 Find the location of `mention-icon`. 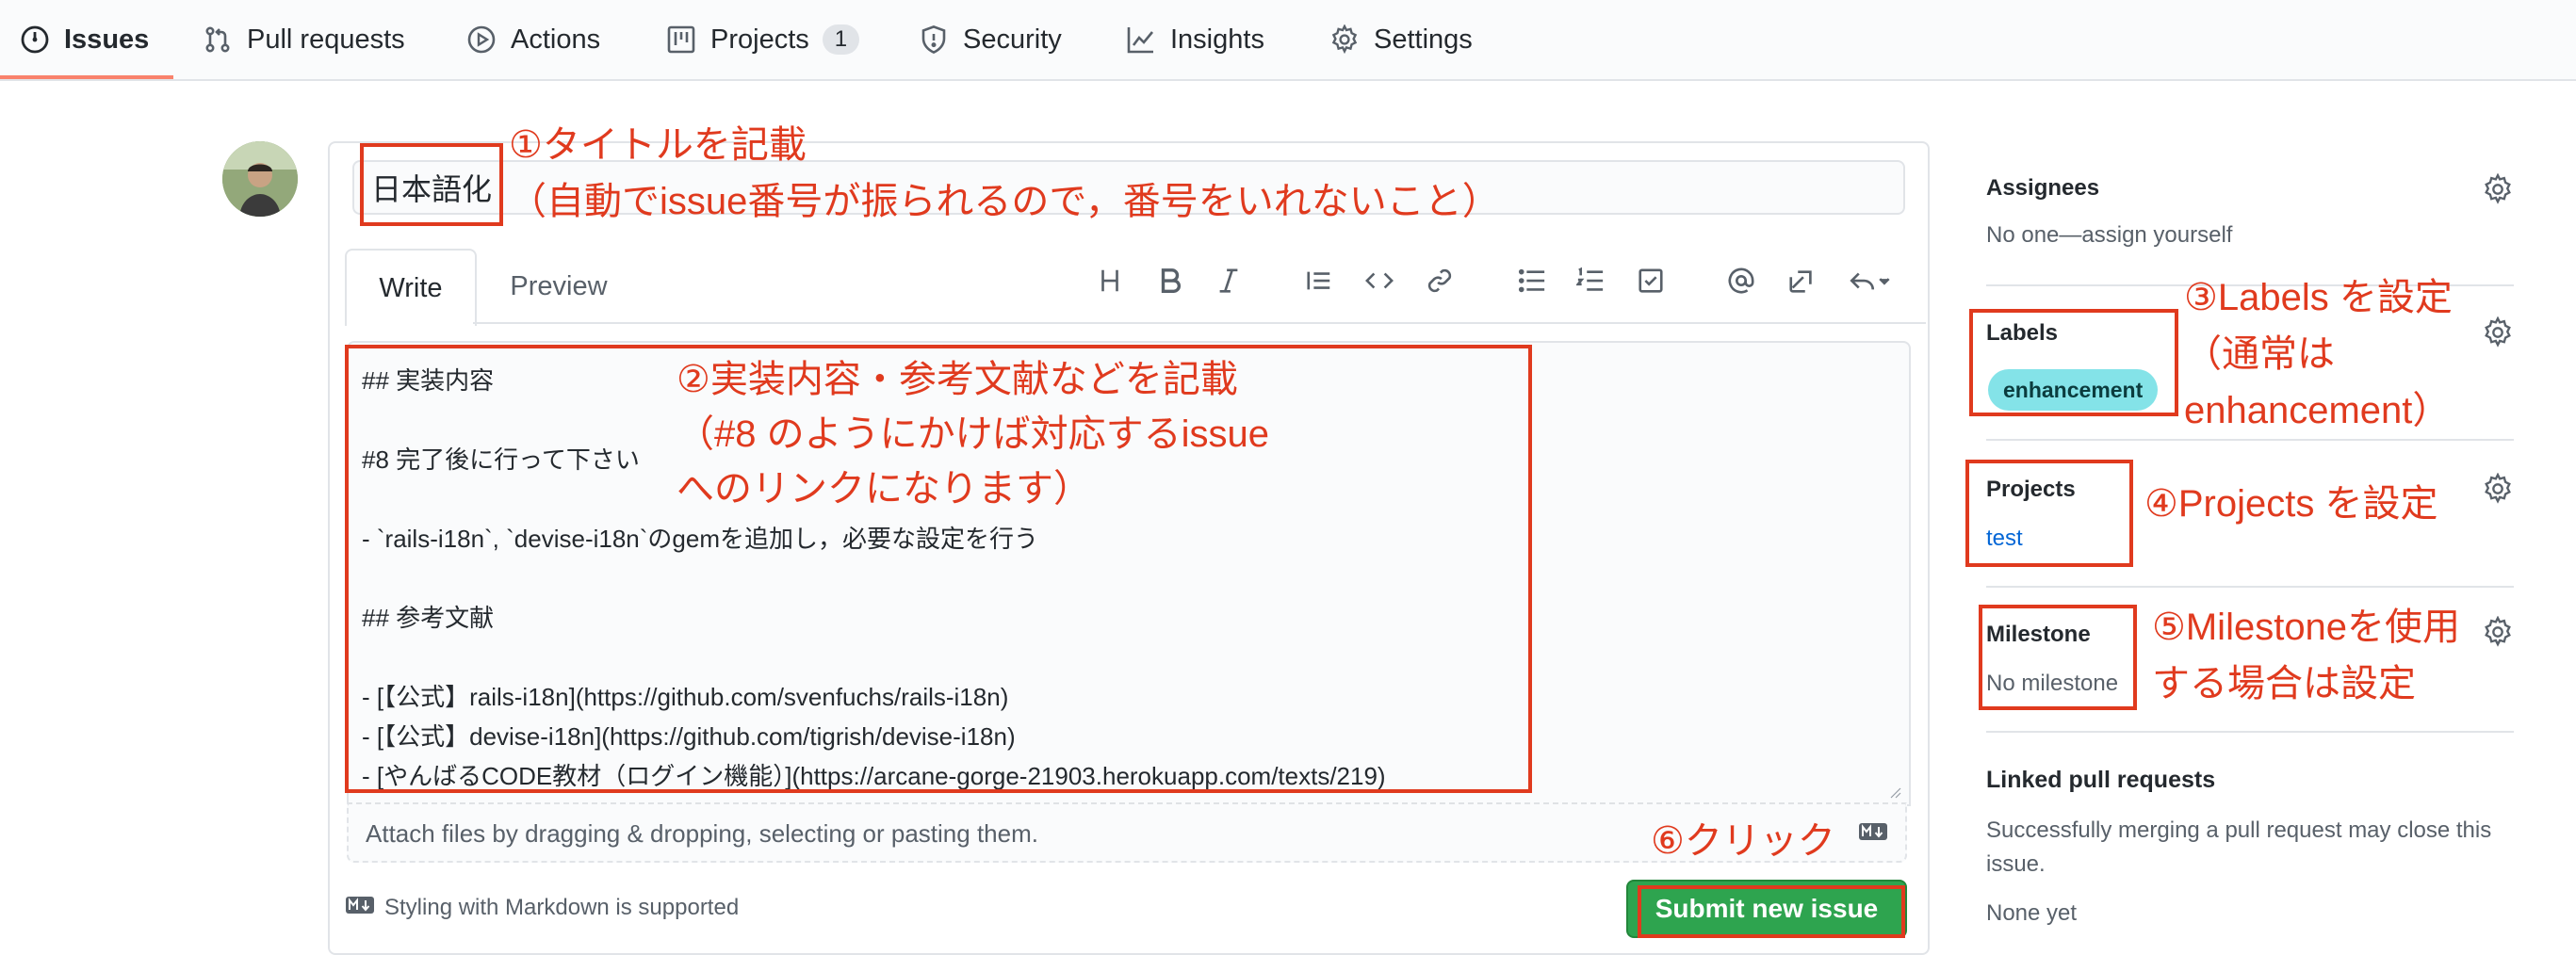

mention-icon is located at coordinates (1741, 280).